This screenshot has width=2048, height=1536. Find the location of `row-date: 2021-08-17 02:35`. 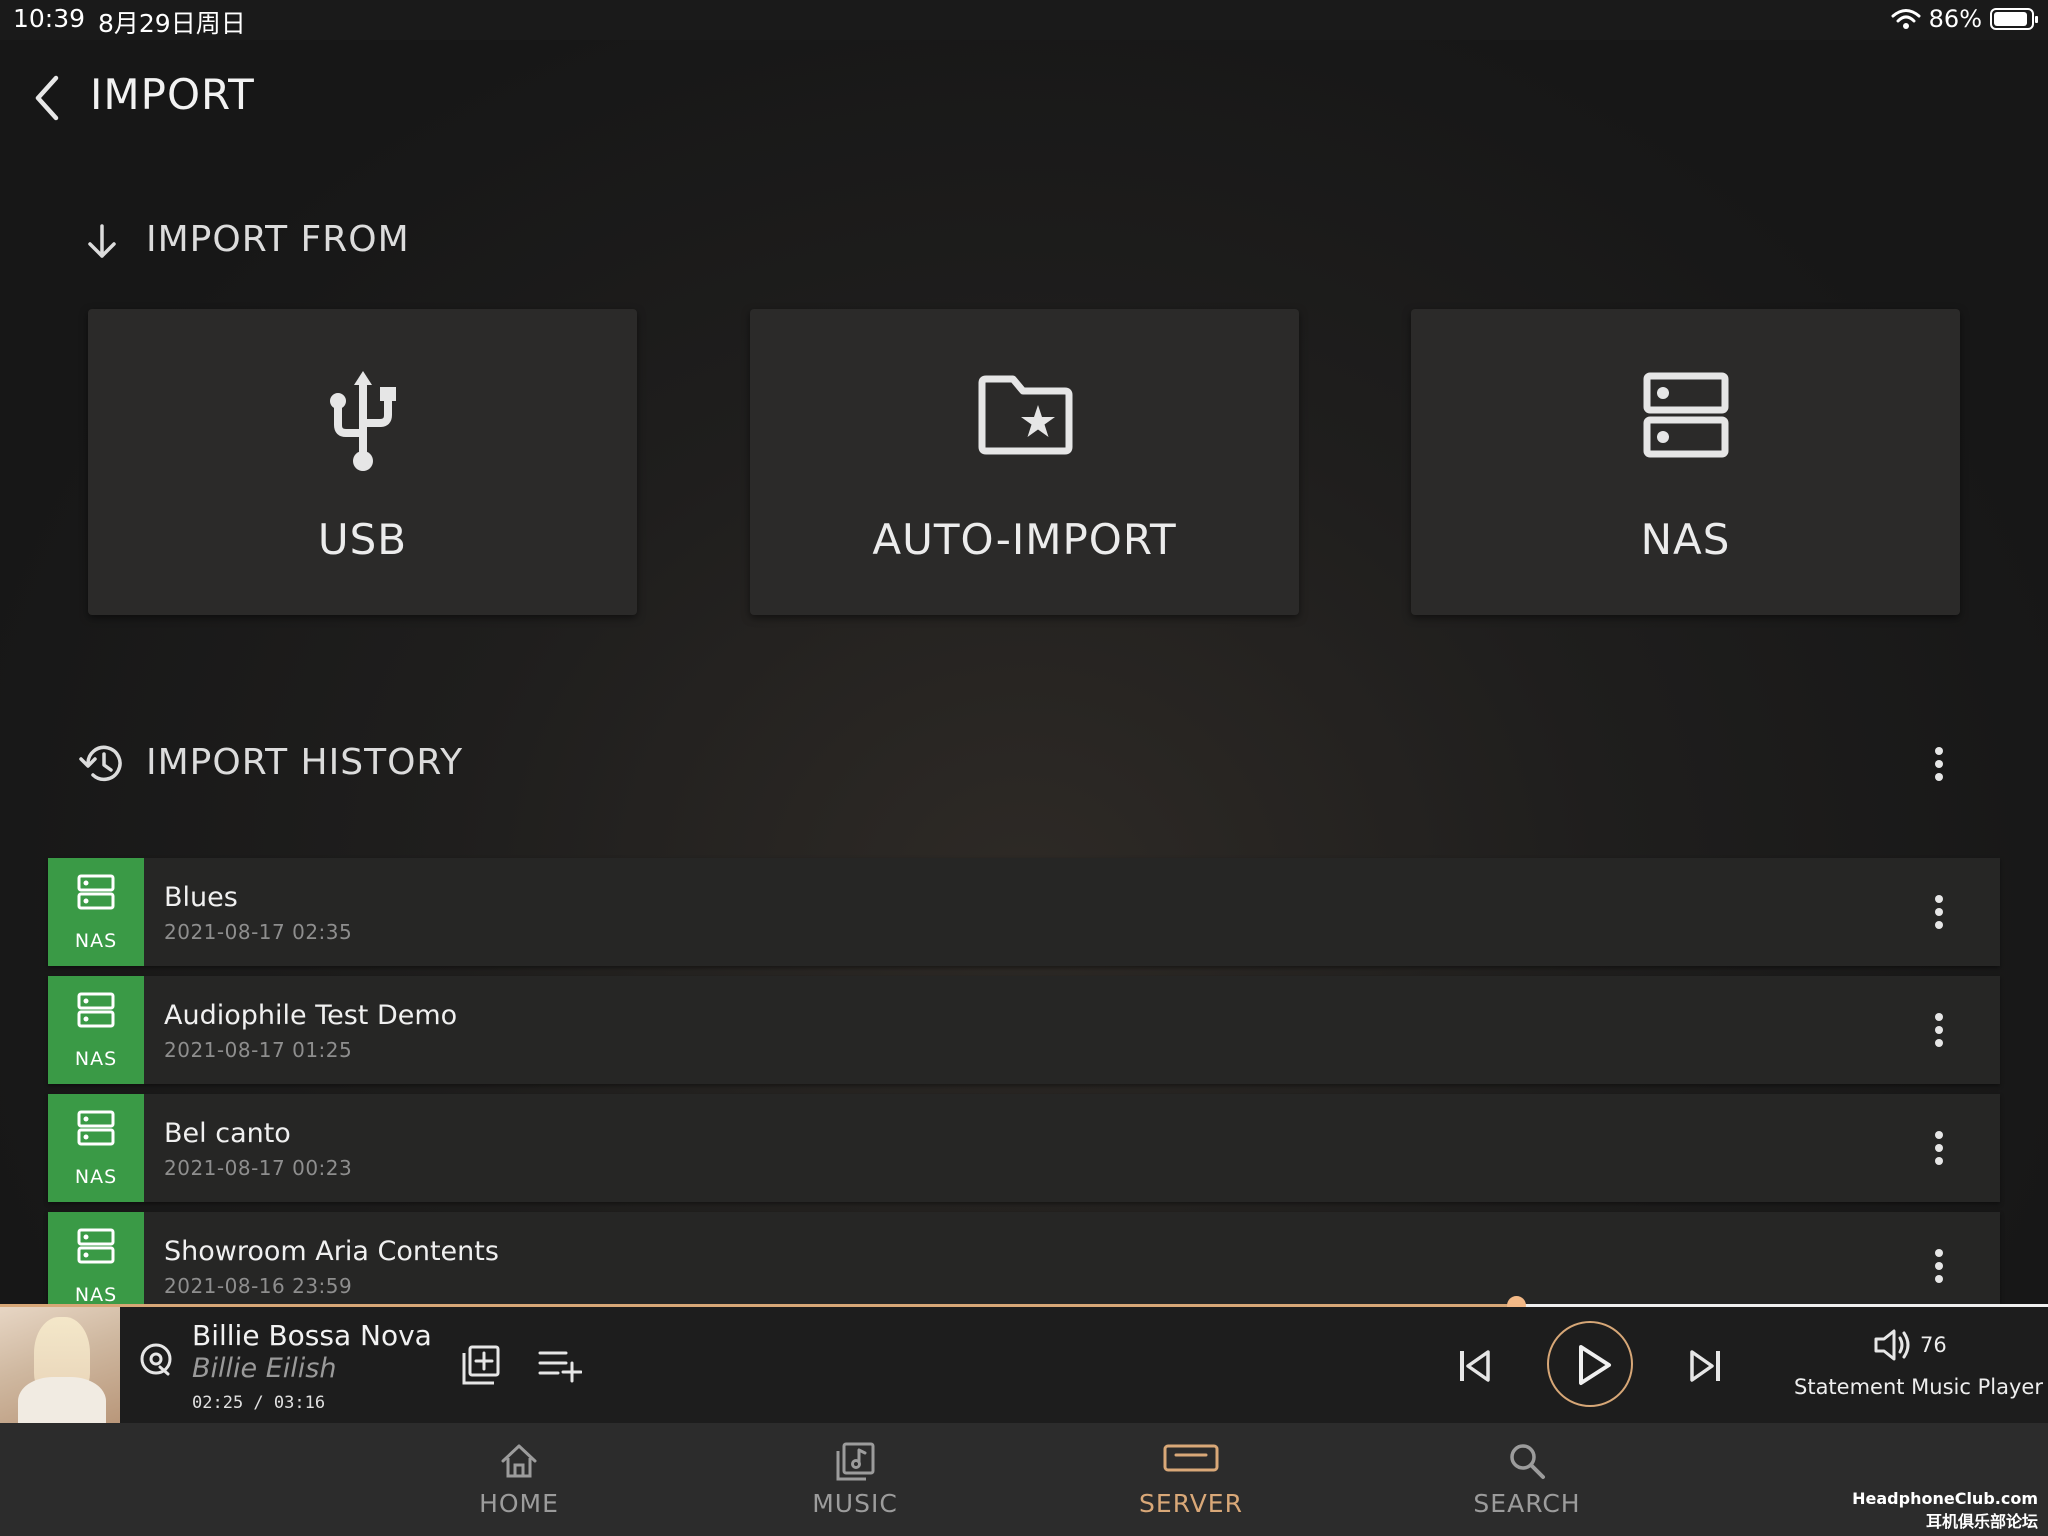

row-date: 2021-08-17 02:35 is located at coordinates (258, 932).